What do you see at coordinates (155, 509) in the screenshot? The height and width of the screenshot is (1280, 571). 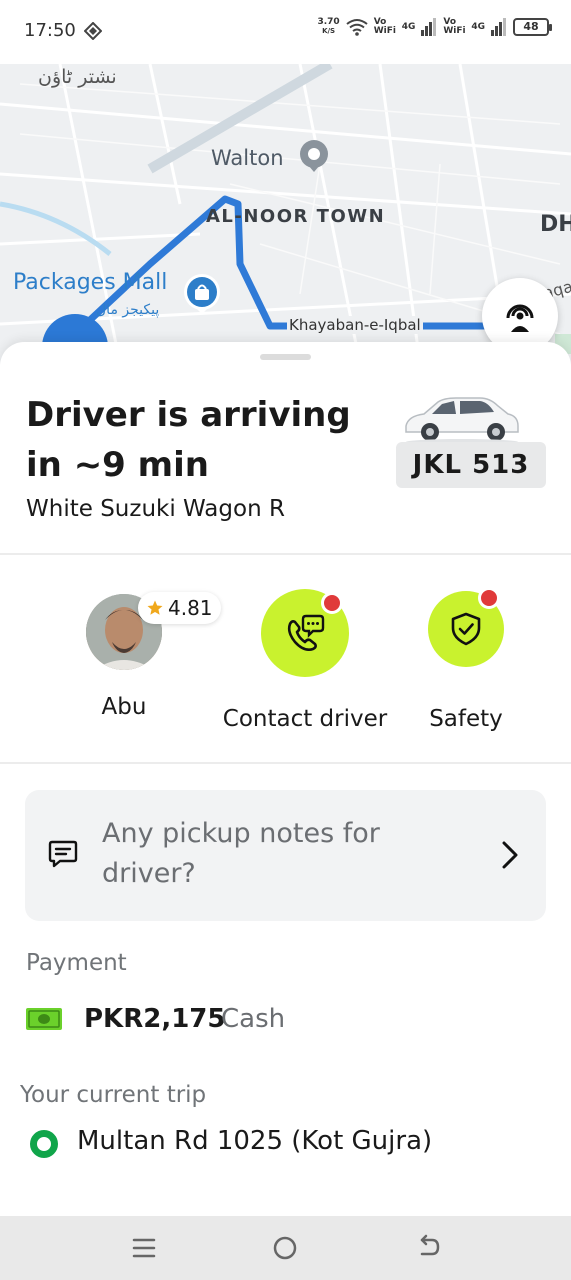 I see `vehicle-description: White Suzuki Wagon R` at bounding box center [155, 509].